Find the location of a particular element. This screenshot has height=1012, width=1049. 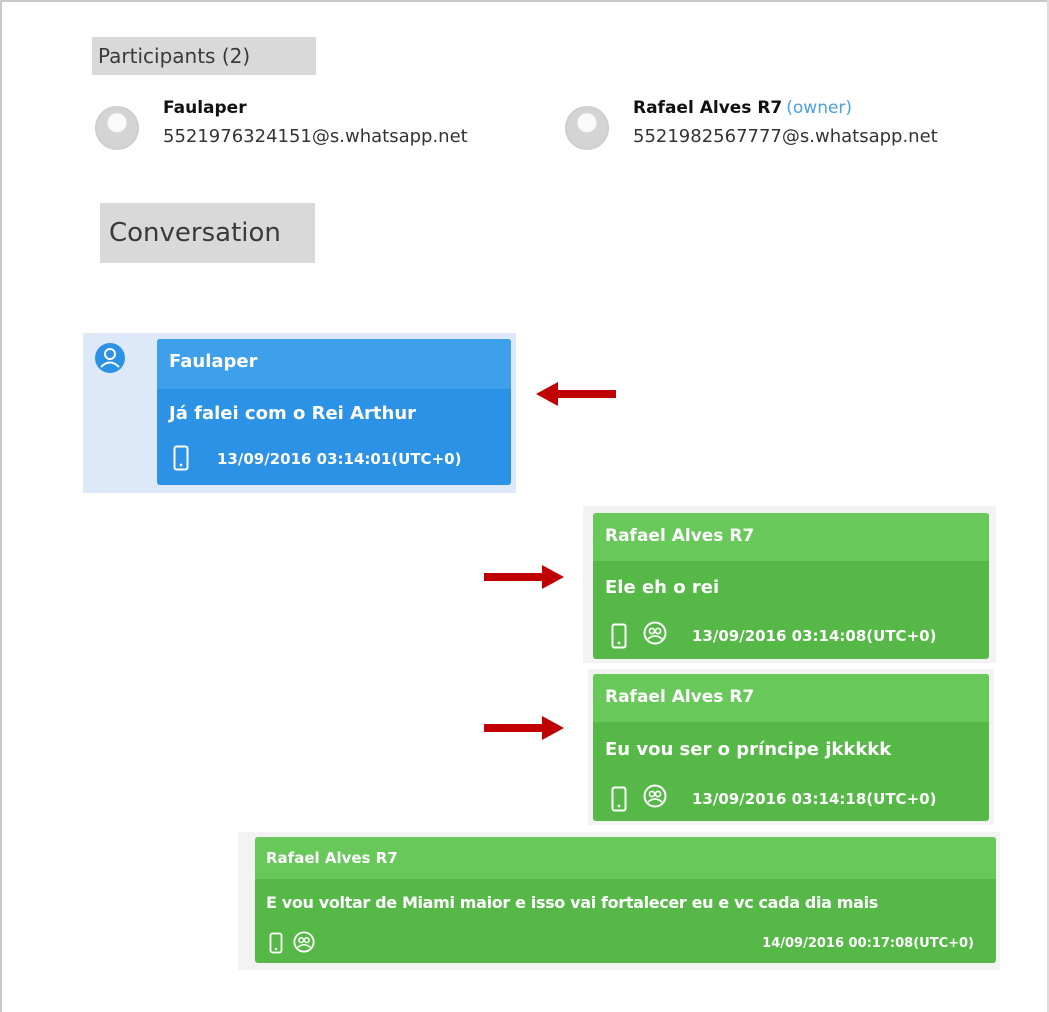

message-text: Já falei com o Rei Arthur is located at coordinates (293, 413).